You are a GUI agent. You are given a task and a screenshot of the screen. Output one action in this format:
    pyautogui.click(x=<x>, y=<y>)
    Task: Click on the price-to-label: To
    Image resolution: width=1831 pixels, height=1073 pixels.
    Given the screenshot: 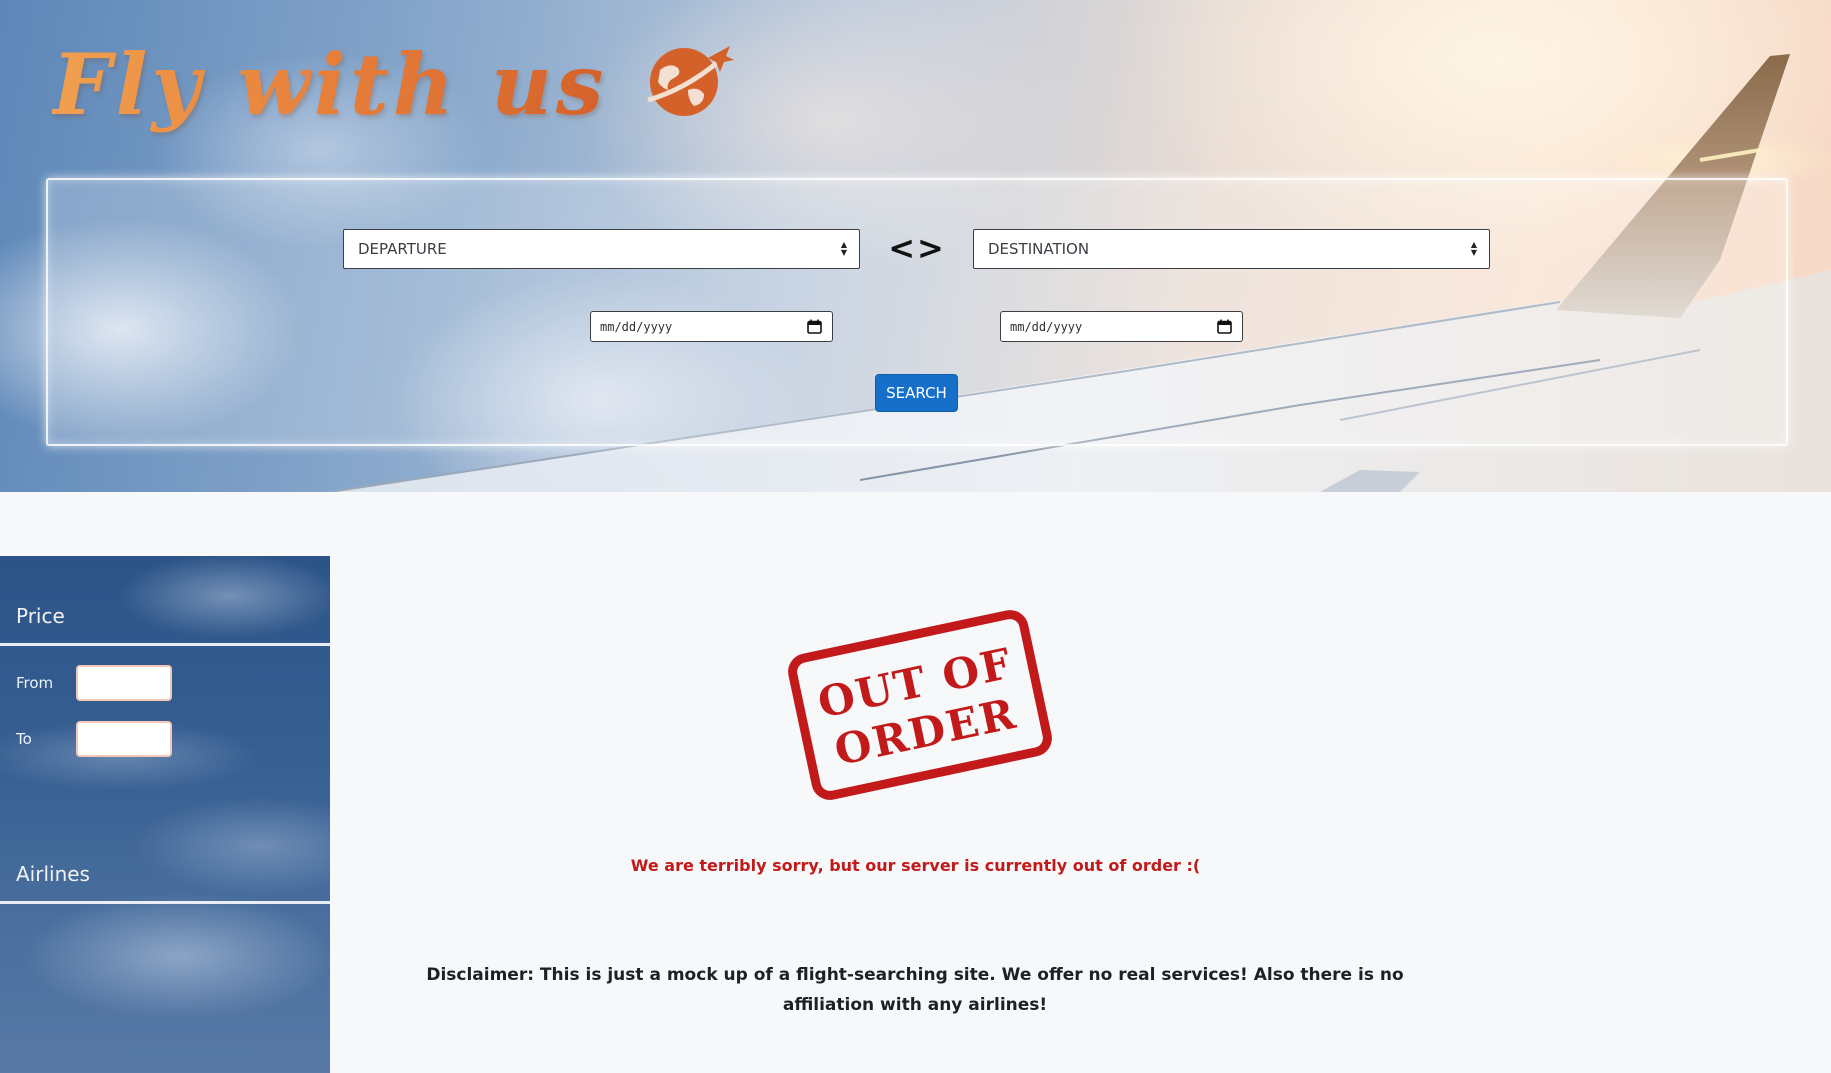 What is the action you would take?
    pyautogui.click(x=24, y=739)
    